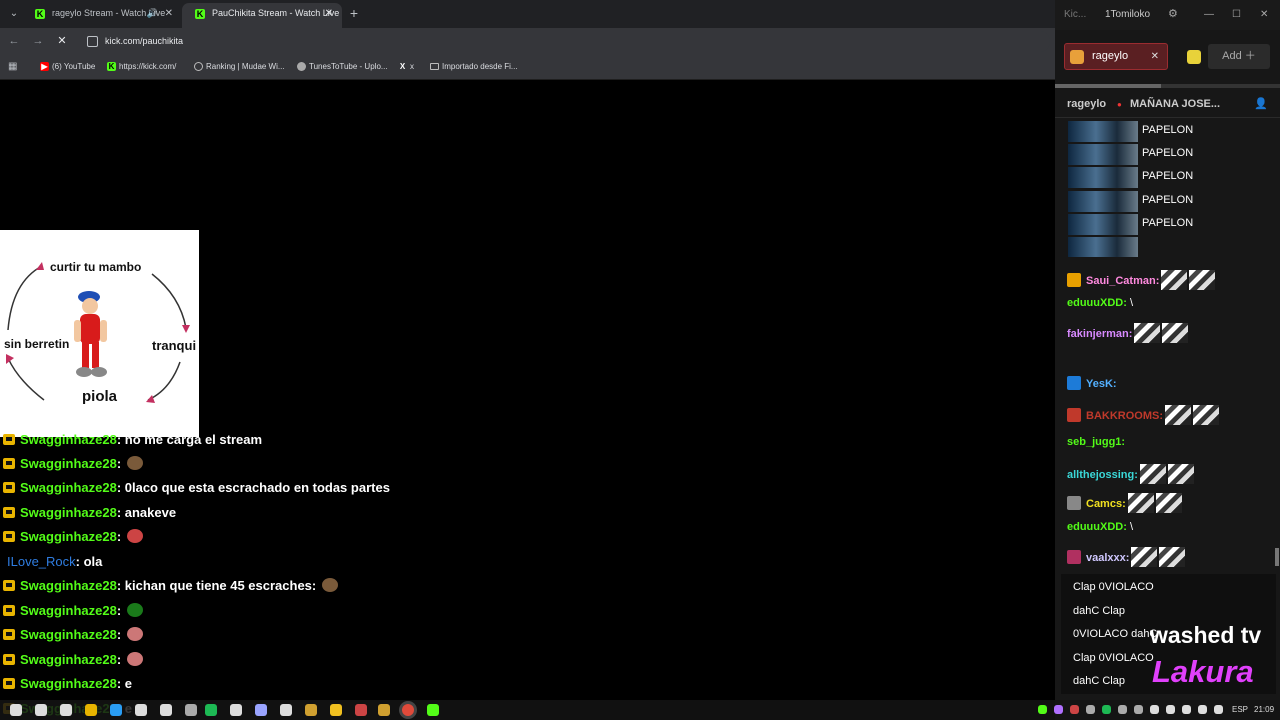  I want to click on chat-message: eduuuXDD: \, so click(1100, 303).